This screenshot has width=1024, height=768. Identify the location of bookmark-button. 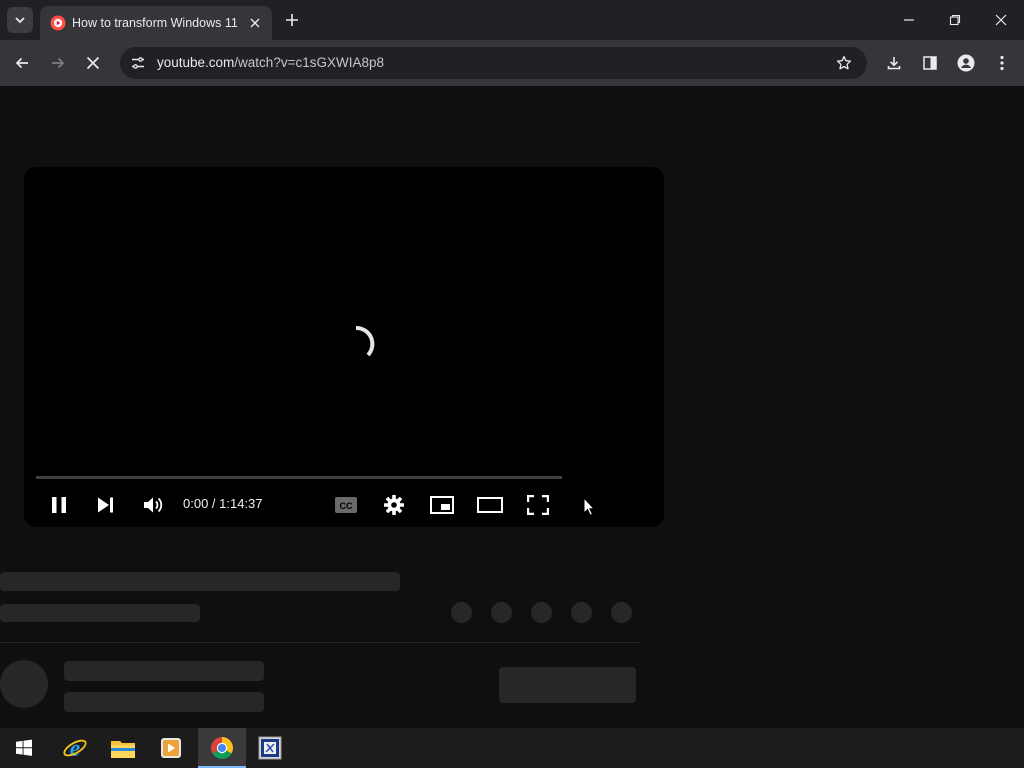
(844, 63).